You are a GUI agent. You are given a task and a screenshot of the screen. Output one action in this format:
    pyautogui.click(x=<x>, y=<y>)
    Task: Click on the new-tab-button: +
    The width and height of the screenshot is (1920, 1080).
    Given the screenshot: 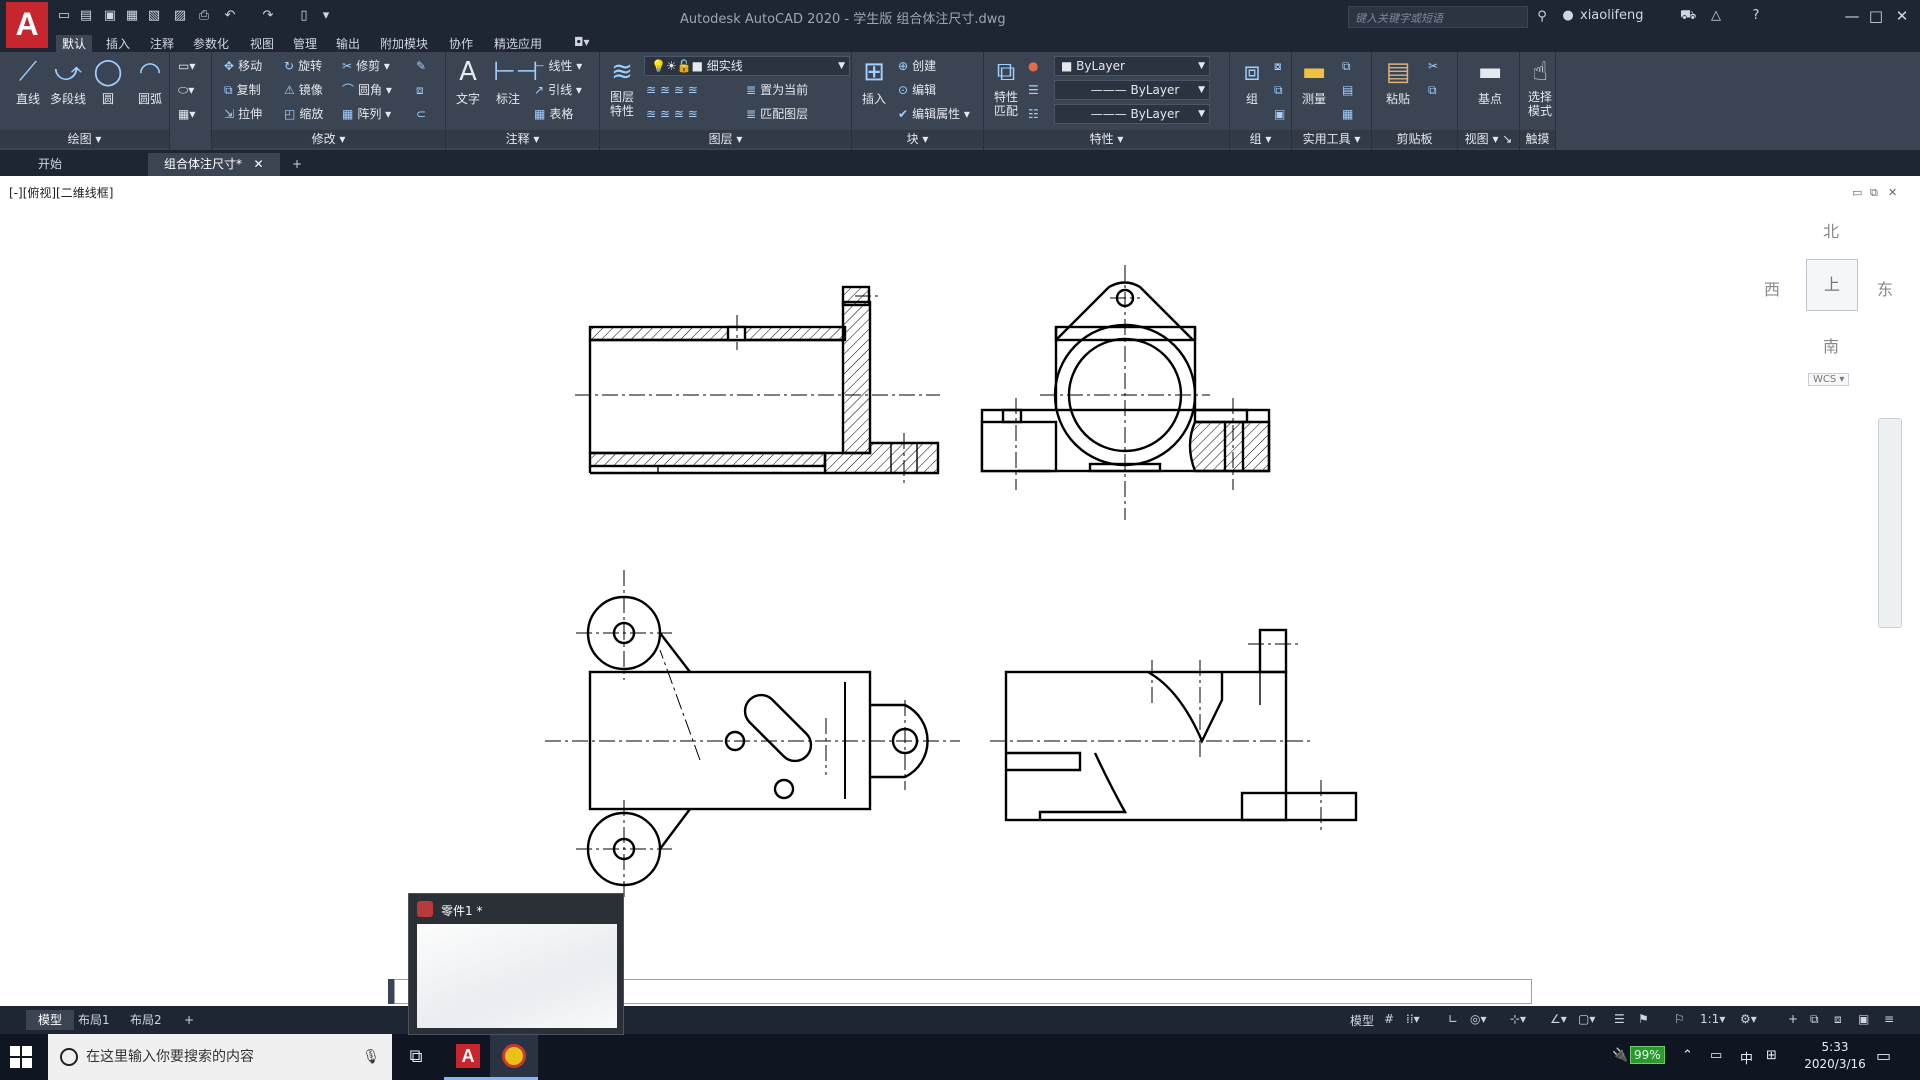 What is the action you would take?
    pyautogui.click(x=297, y=164)
    